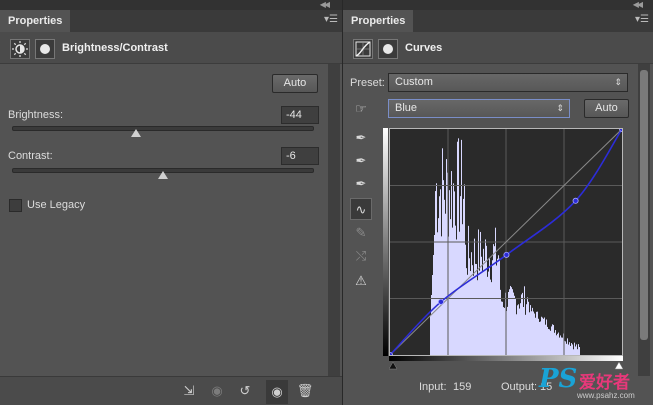 The width and height of the screenshot is (653, 405). What do you see at coordinates (361, 281) in the screenshot?
I see `clipping-warning-icon: ⚠` at bounding box center [361, 281].